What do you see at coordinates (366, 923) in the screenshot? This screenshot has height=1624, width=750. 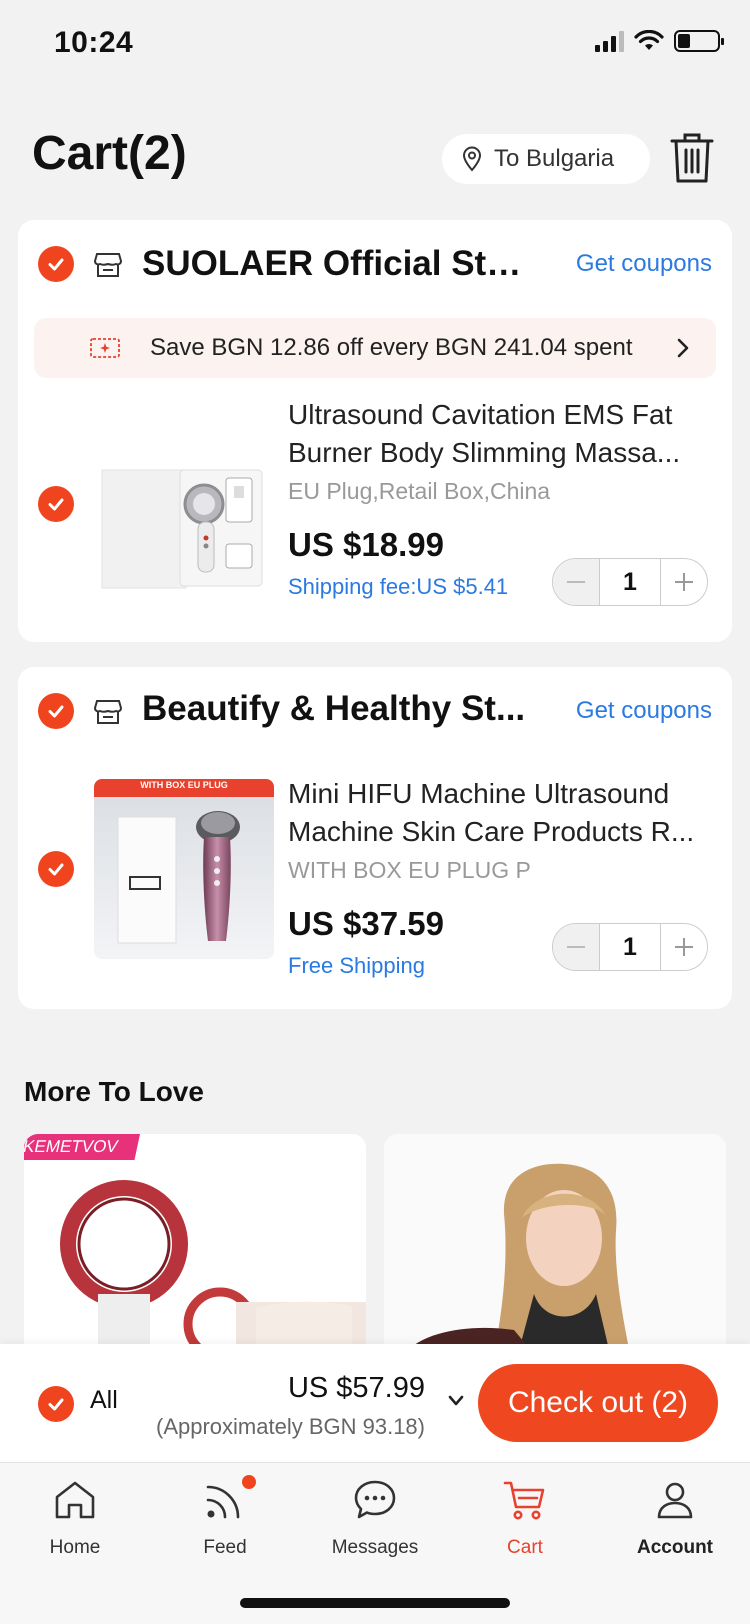 I see `product-price: US $37.59` at bounding box center [366, 923].